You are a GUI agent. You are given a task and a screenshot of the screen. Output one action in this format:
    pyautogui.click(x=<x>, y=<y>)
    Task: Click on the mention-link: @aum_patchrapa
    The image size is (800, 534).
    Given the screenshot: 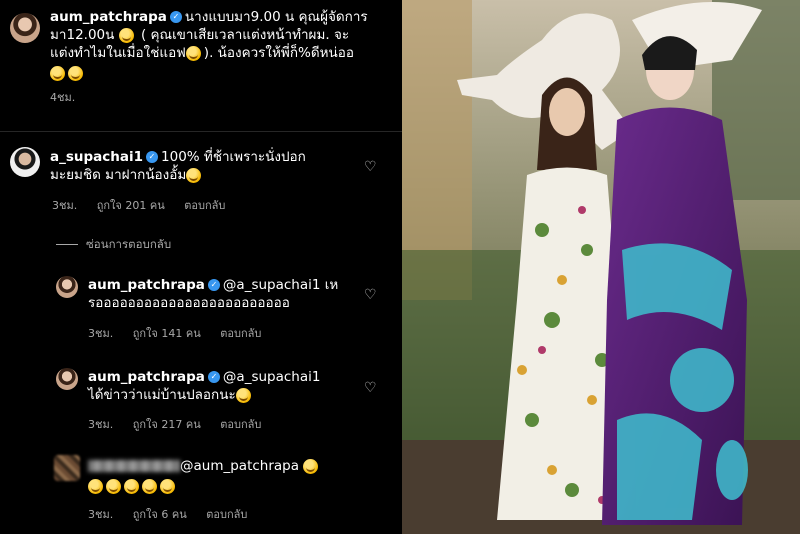 What is the action you would take?
    pyautogui.click(x=239, y=466)
    